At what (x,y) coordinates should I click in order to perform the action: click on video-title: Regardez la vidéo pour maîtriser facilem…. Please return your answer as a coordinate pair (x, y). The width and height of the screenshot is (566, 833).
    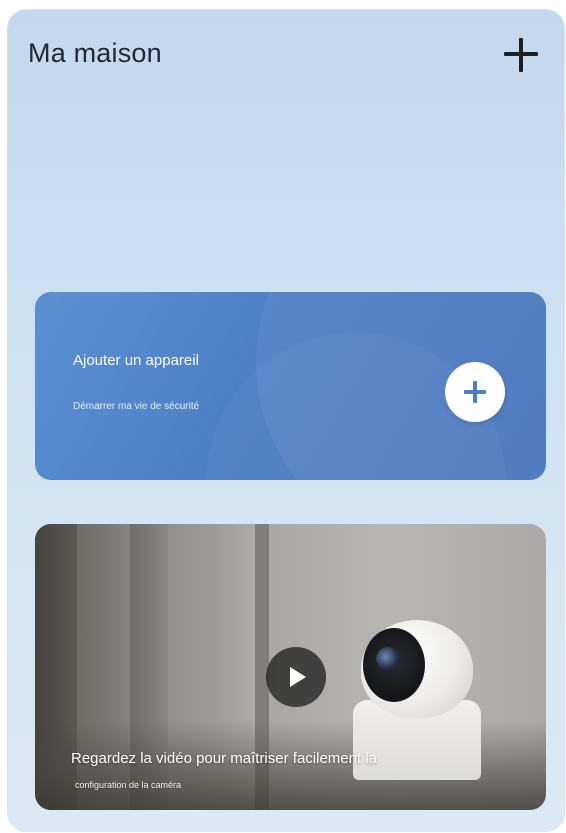
    Looking at the image, I should click on (224, 758).